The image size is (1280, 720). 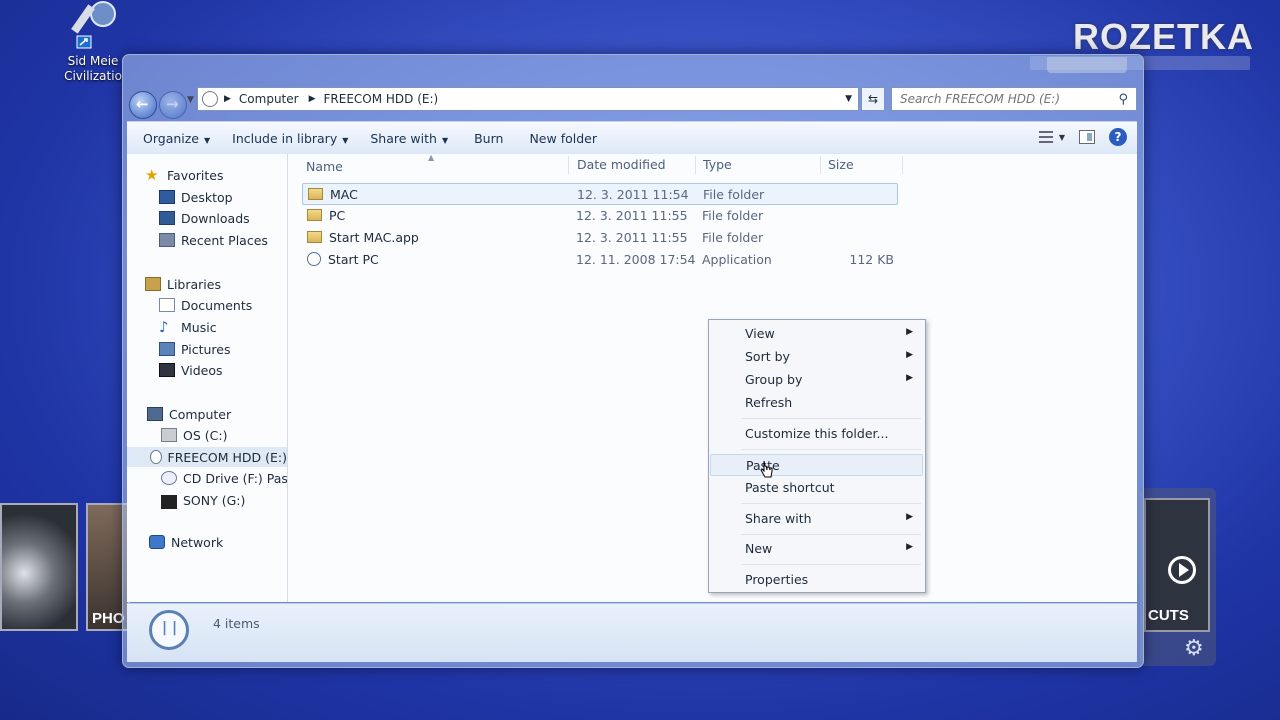 I want to click on gear-icon: ⚙, so click(x=1194, y=648).